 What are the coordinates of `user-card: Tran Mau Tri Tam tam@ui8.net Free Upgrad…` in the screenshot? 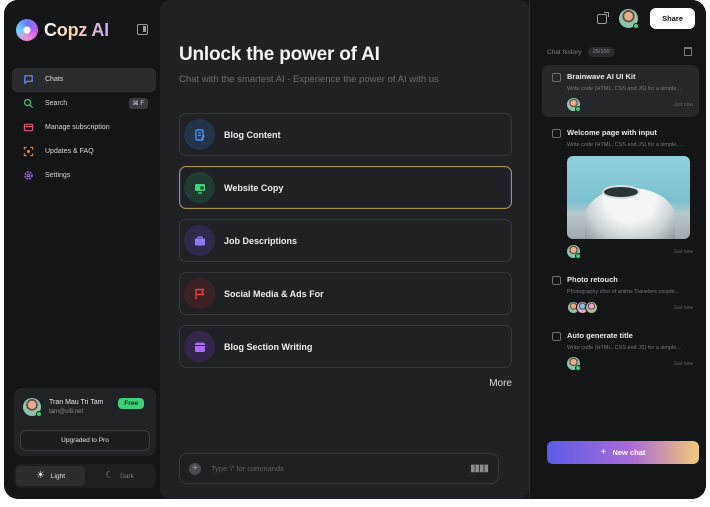 It's located at (85, 422).